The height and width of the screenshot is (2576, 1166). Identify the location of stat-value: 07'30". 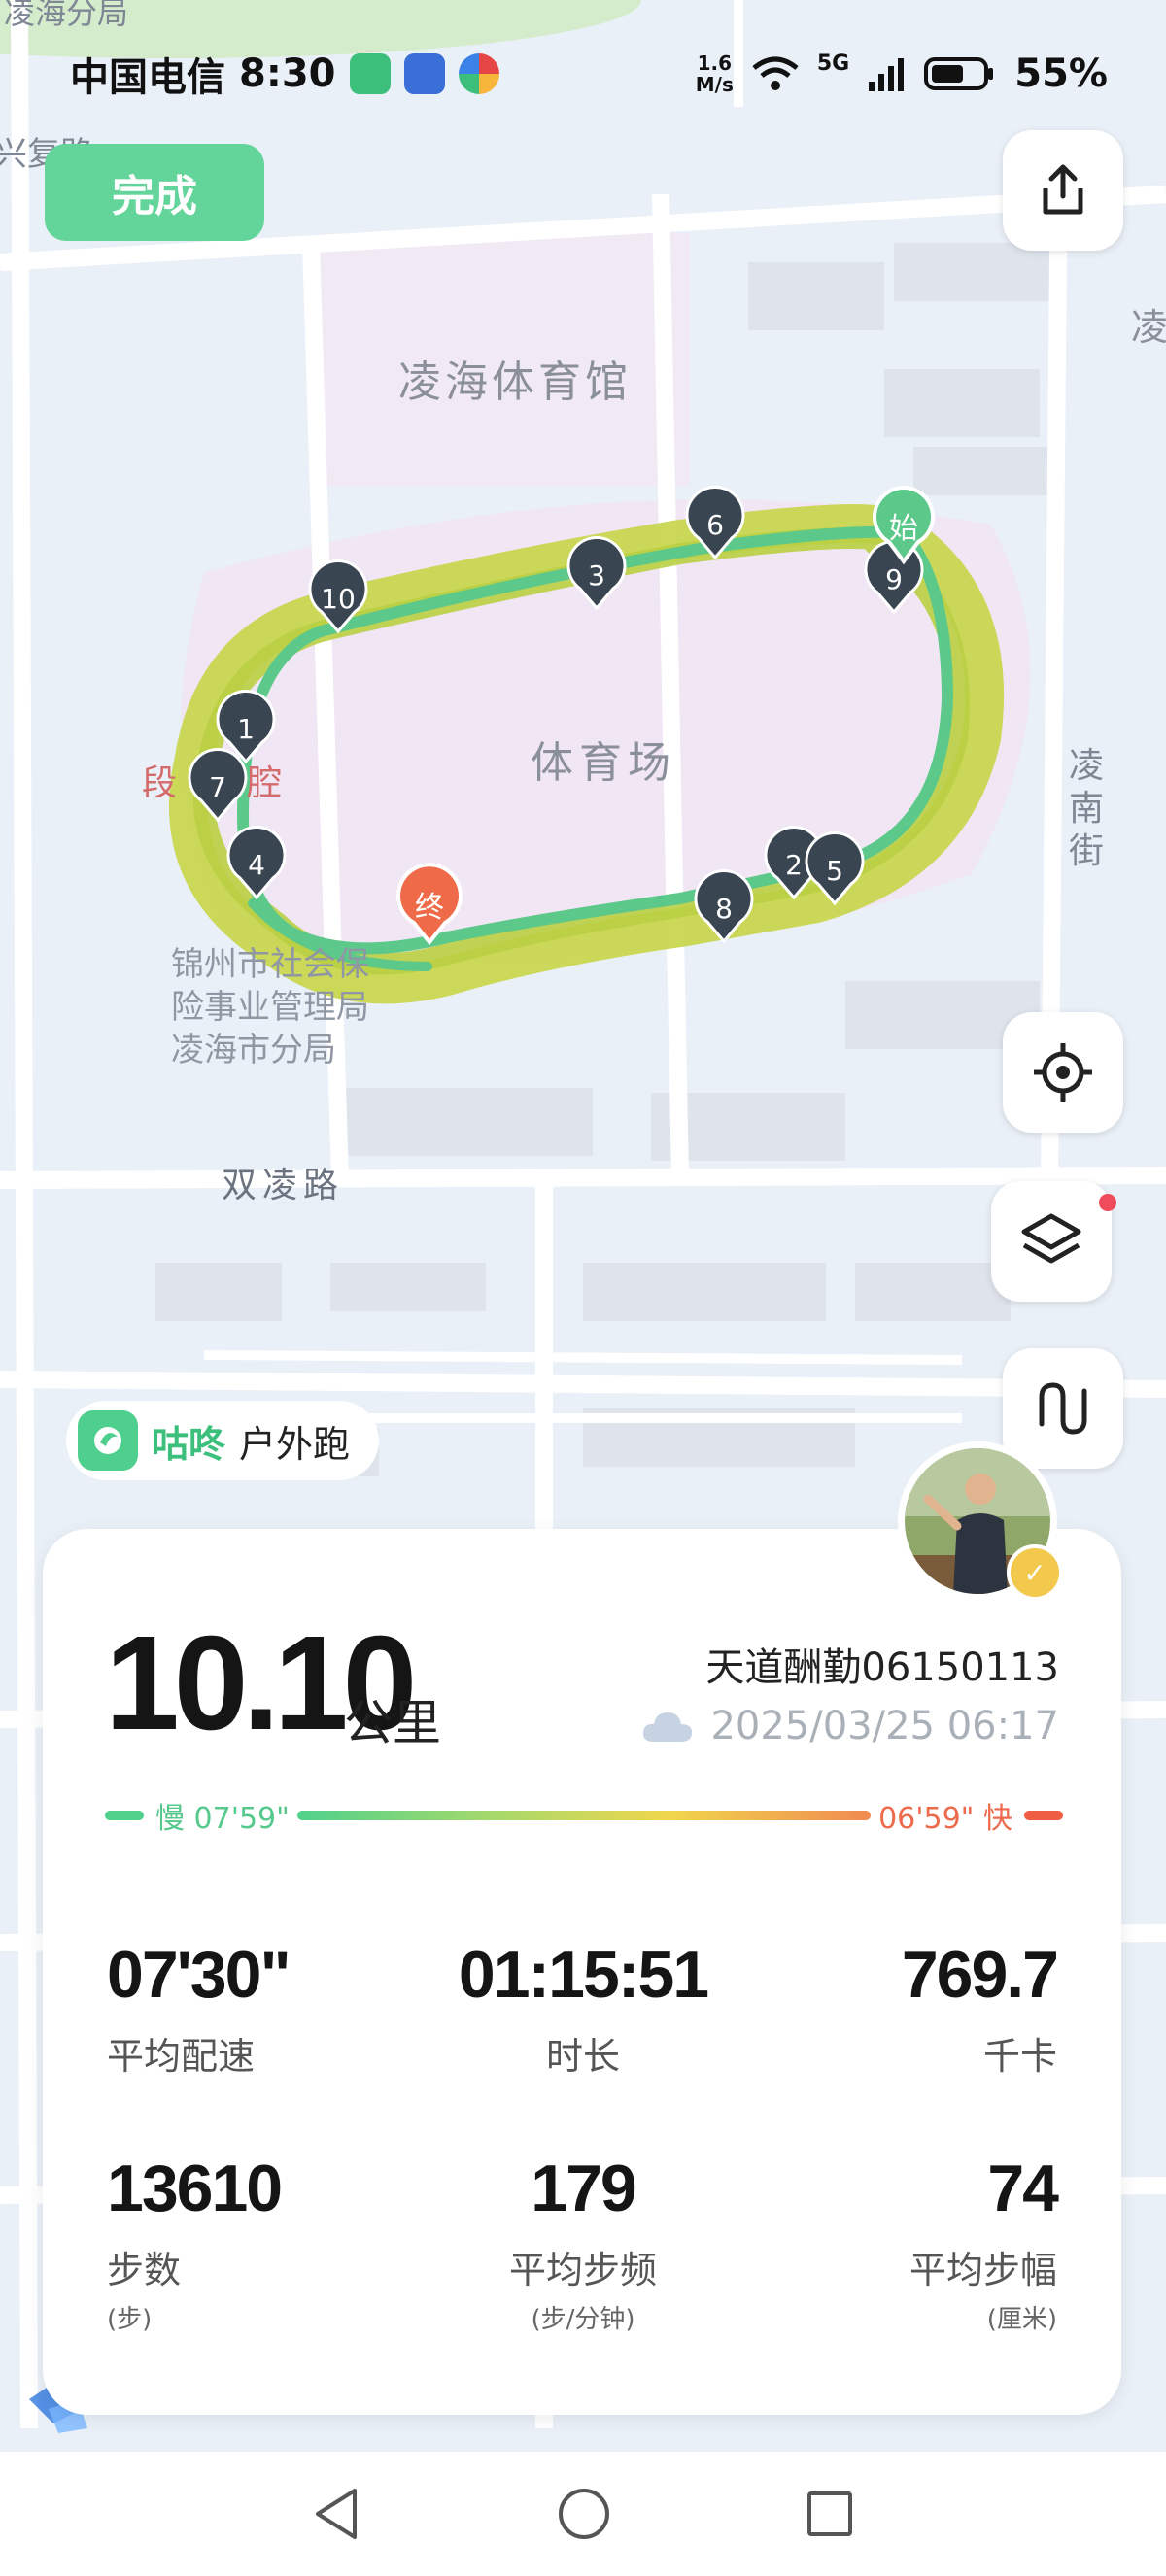
(199, 1975).